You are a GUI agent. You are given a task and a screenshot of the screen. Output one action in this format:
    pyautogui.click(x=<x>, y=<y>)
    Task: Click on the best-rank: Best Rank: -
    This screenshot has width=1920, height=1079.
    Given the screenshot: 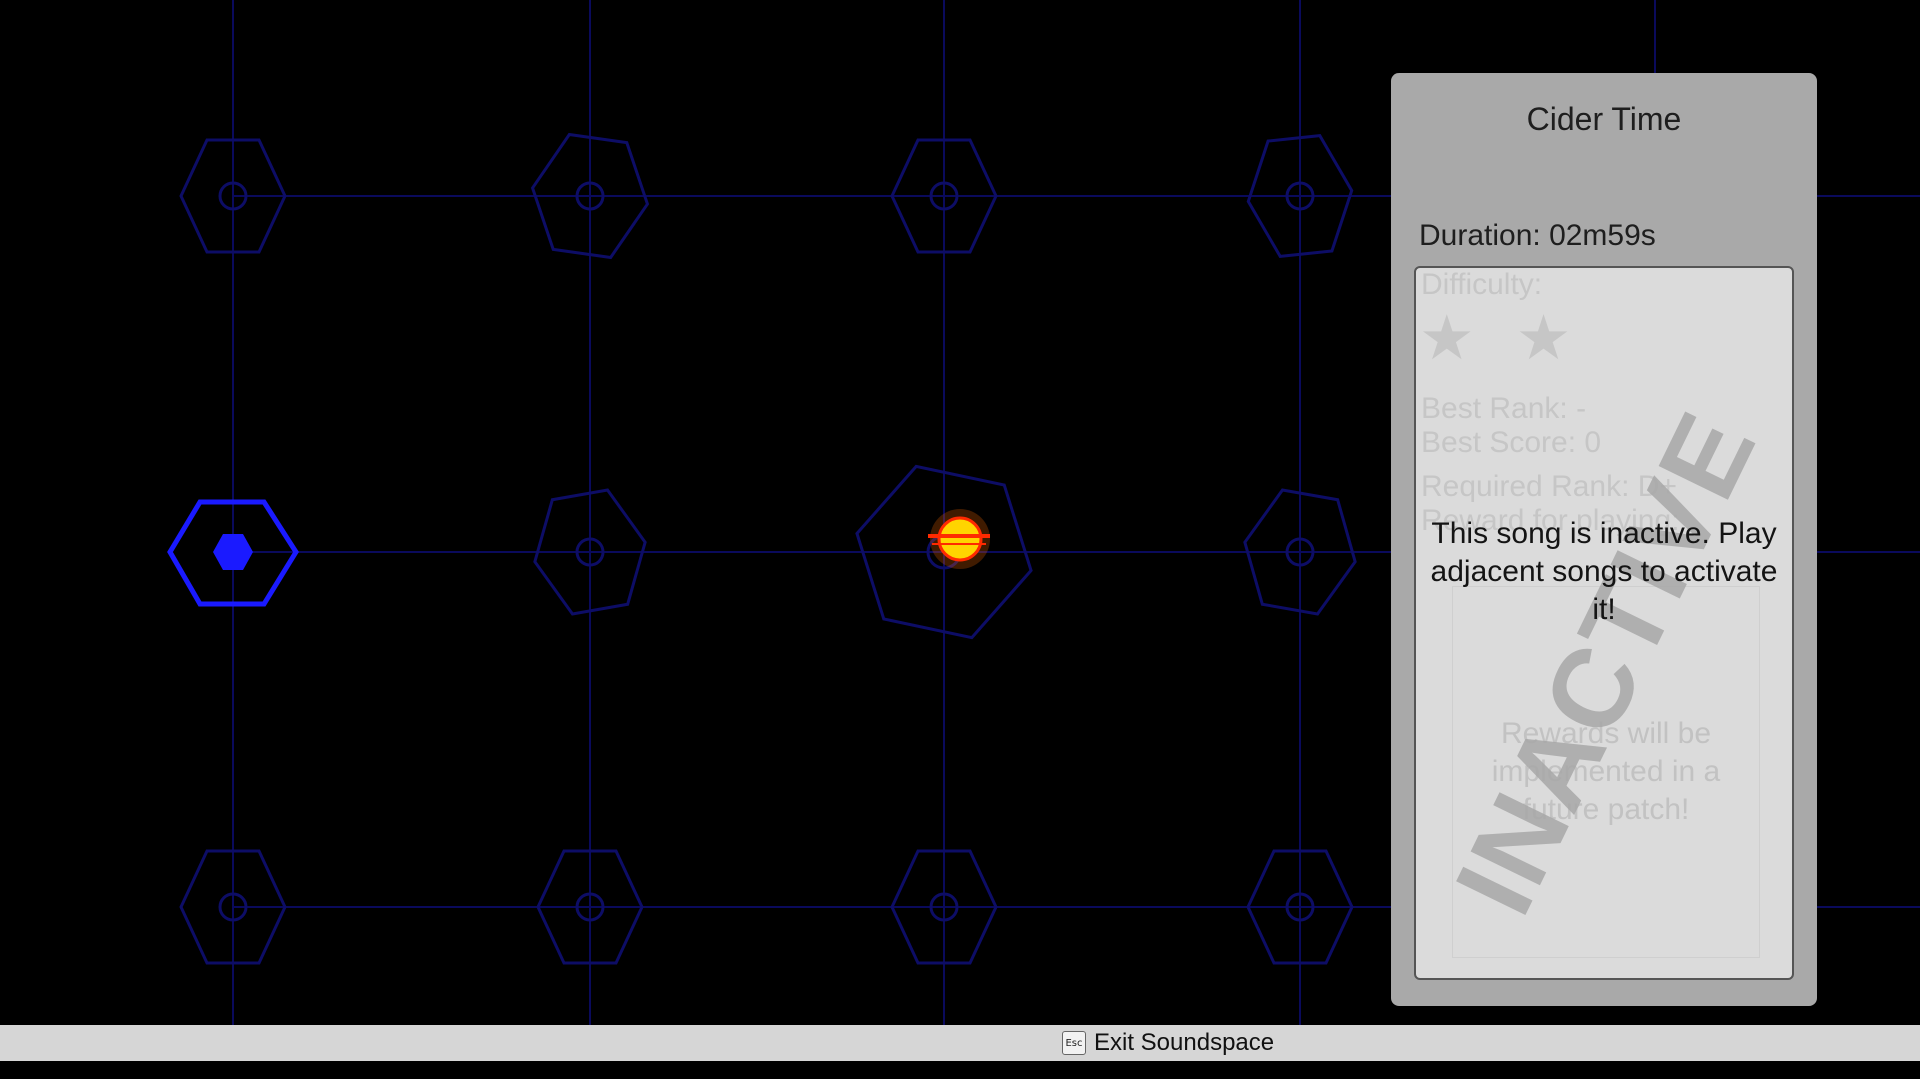 What is the action you would take?
    pyautogui.click(x=1504, y=408)
    